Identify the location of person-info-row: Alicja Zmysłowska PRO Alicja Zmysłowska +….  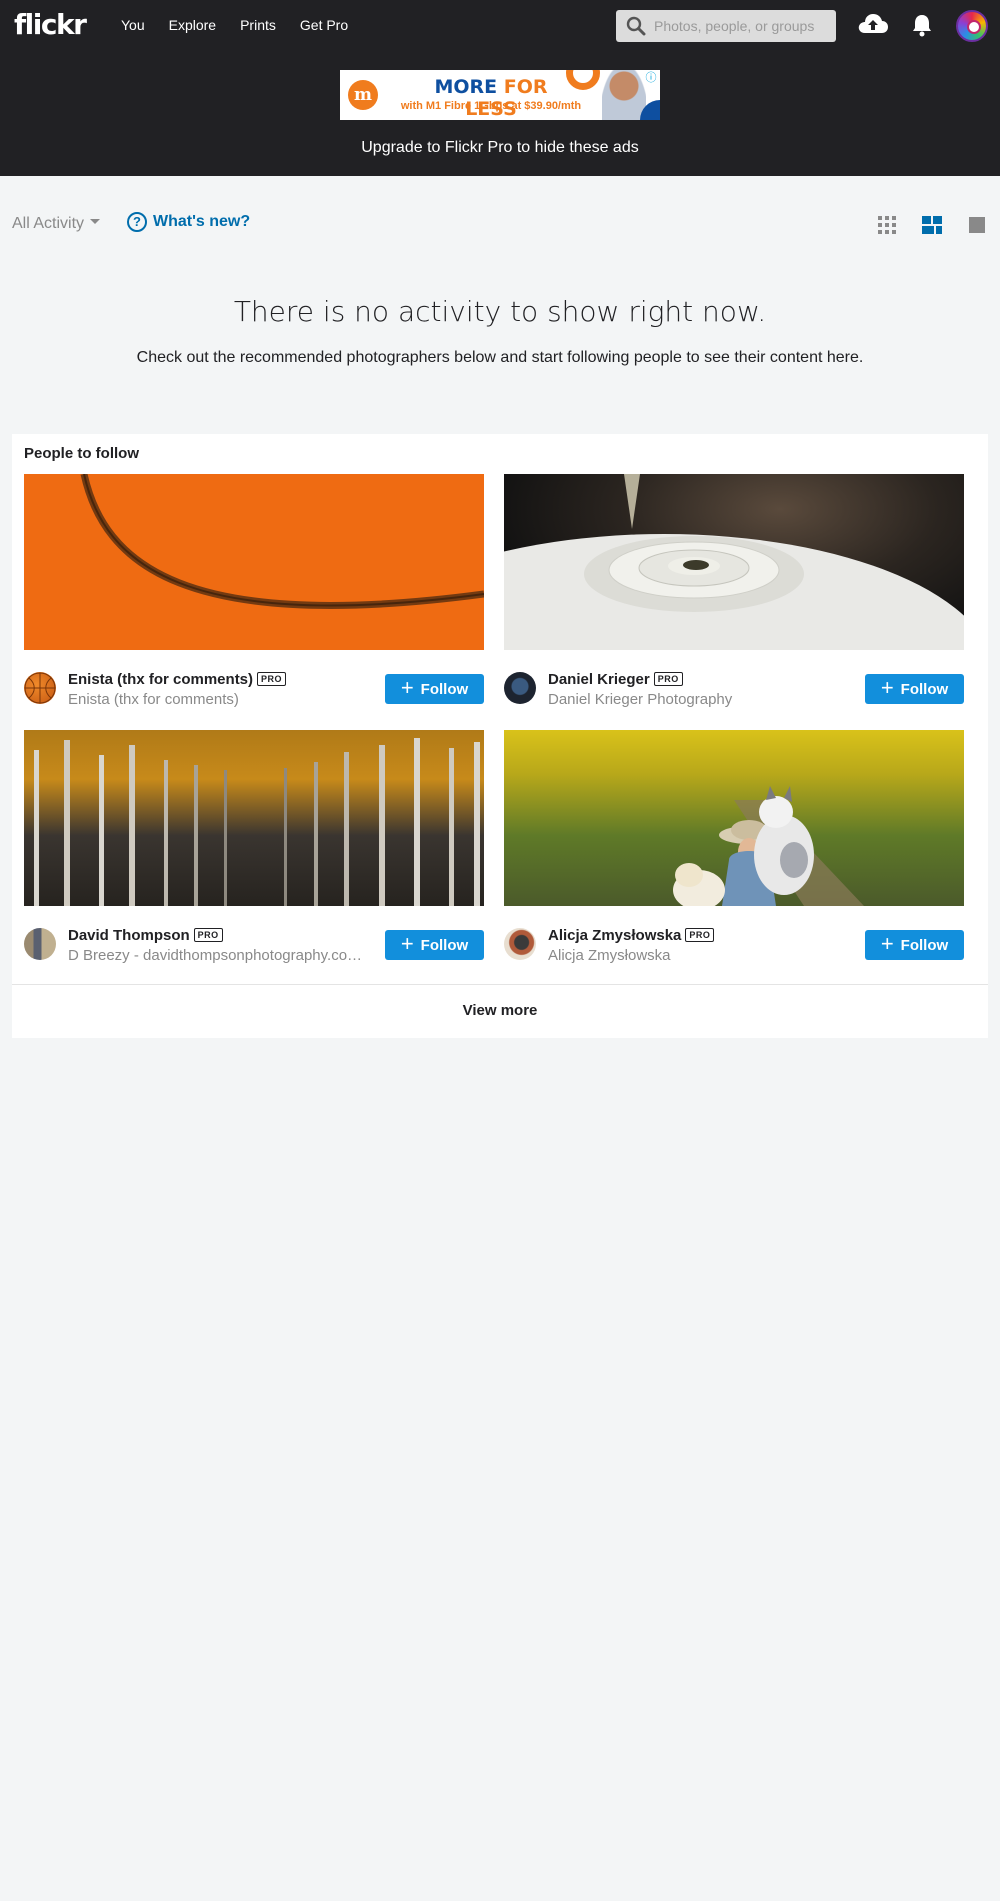
(734, 946).